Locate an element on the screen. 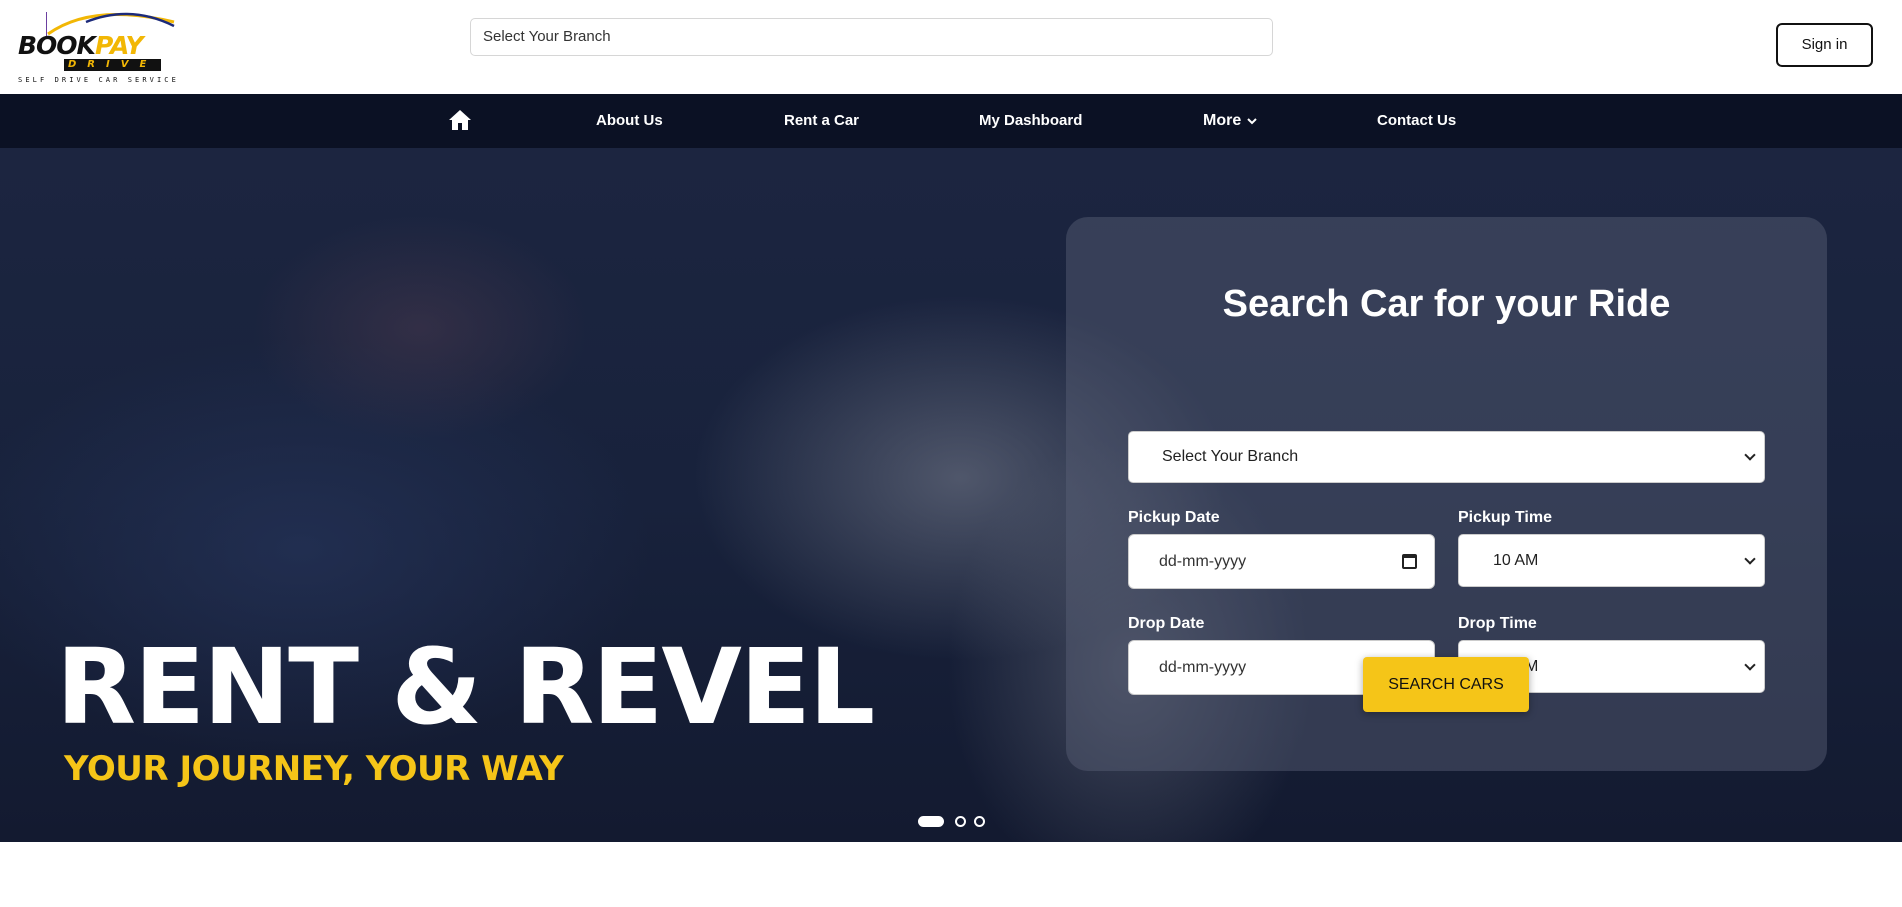 The width and height of the screenshot is (1902, 907). pickup-time-label: Pickup Time is located at coordinates (1505, 517).